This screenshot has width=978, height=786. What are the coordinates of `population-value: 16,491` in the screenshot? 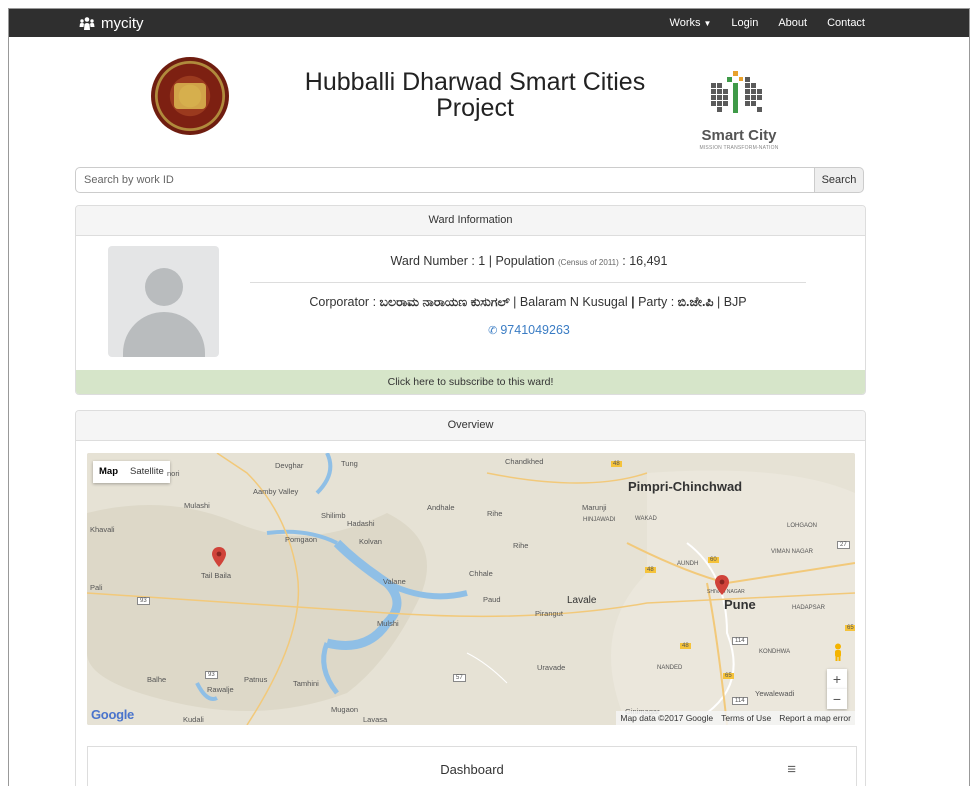 It's located at (648, 261).